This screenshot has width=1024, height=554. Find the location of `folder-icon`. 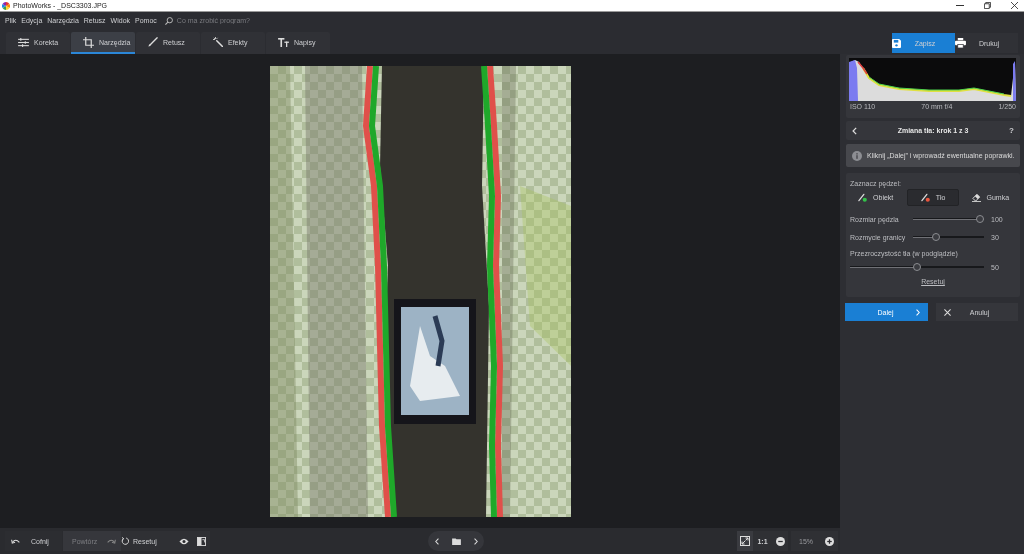

folder-icon is located at coordinates (456, 541).